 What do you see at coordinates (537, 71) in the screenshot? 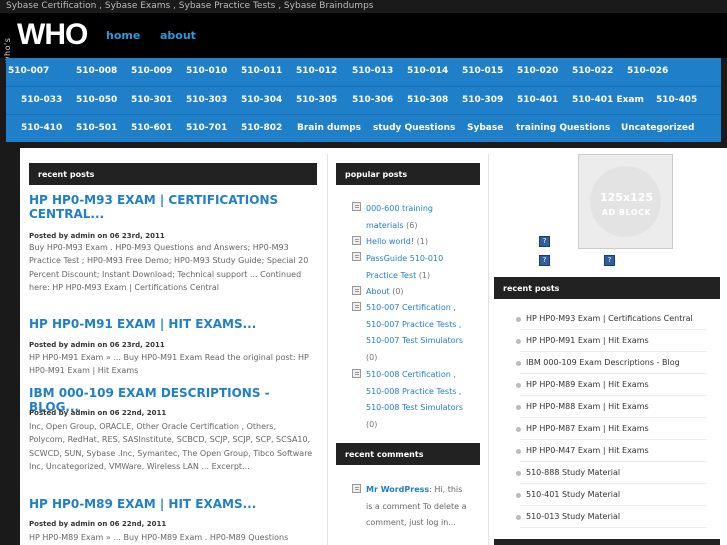
I see `category-link: 510-020` at bounding box center [537, 71].